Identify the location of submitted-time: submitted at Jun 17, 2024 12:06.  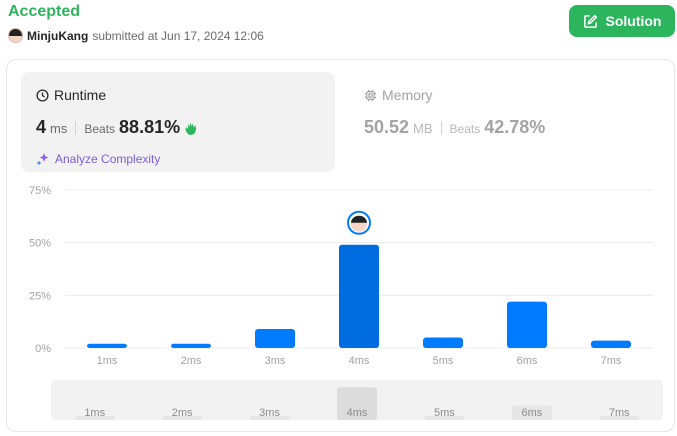
(178, 35).